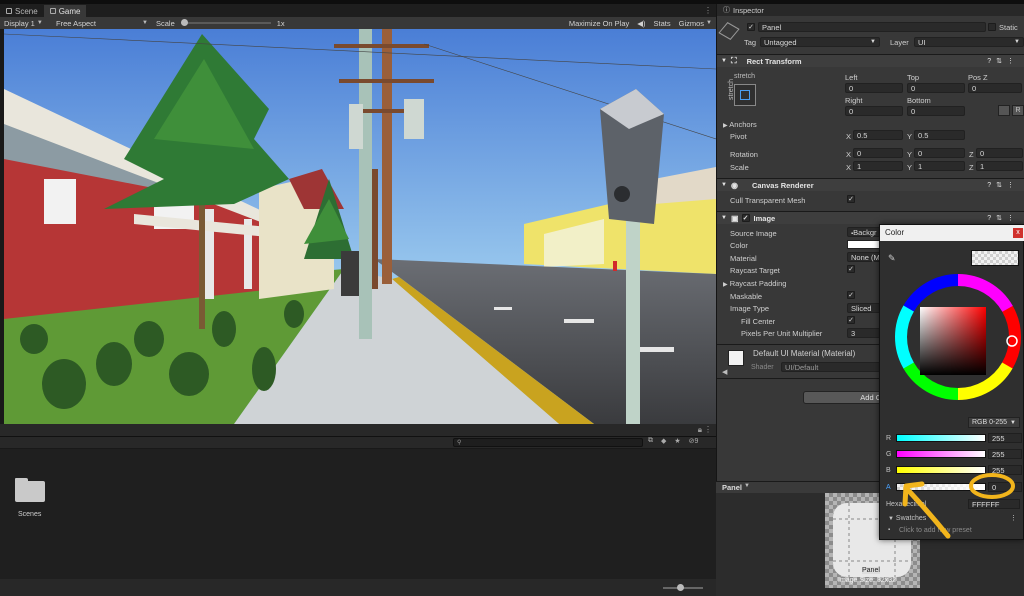 This screenshot has width=1024, height=596. Describe the element at coordinates (941, 438) in the screenshot. I see `channel-r-slider` at that location.